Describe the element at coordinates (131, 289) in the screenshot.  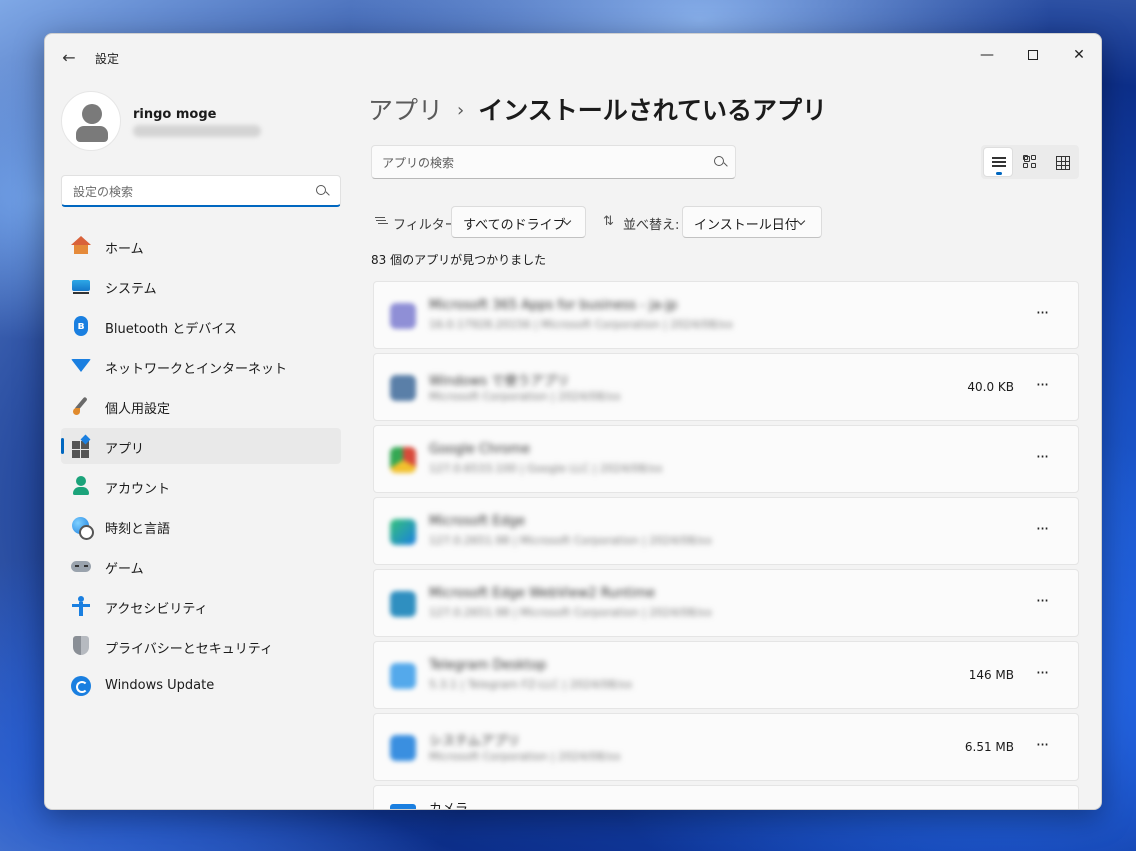
I see `sidebar-item-label: システム` at that location.